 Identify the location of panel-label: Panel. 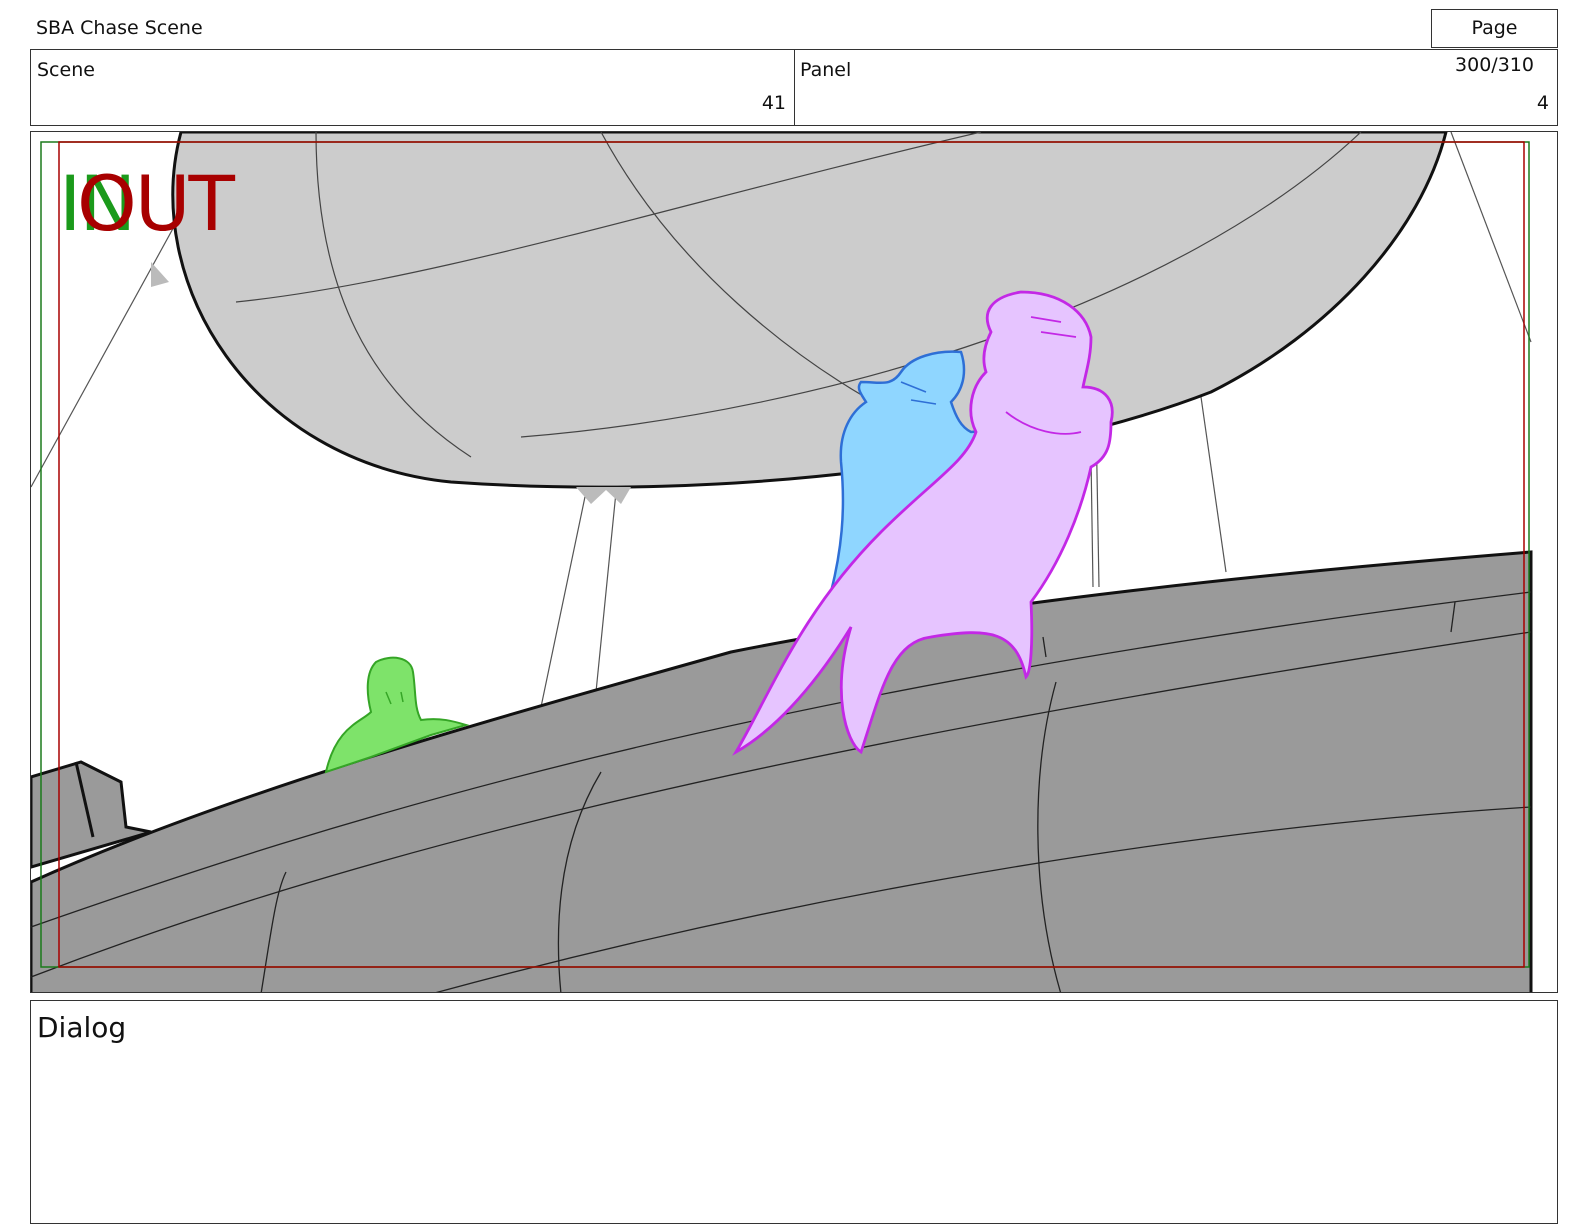
(826, 70).